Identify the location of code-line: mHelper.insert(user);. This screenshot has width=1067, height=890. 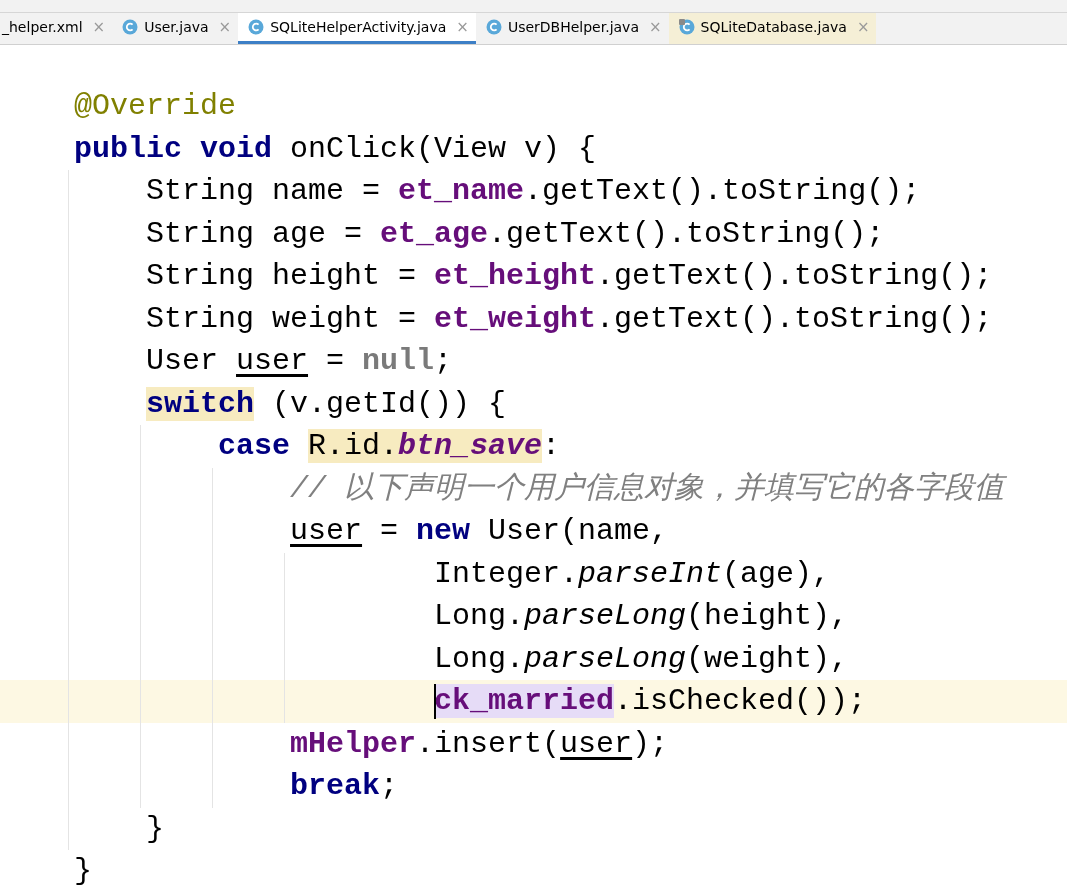
(479, 743).